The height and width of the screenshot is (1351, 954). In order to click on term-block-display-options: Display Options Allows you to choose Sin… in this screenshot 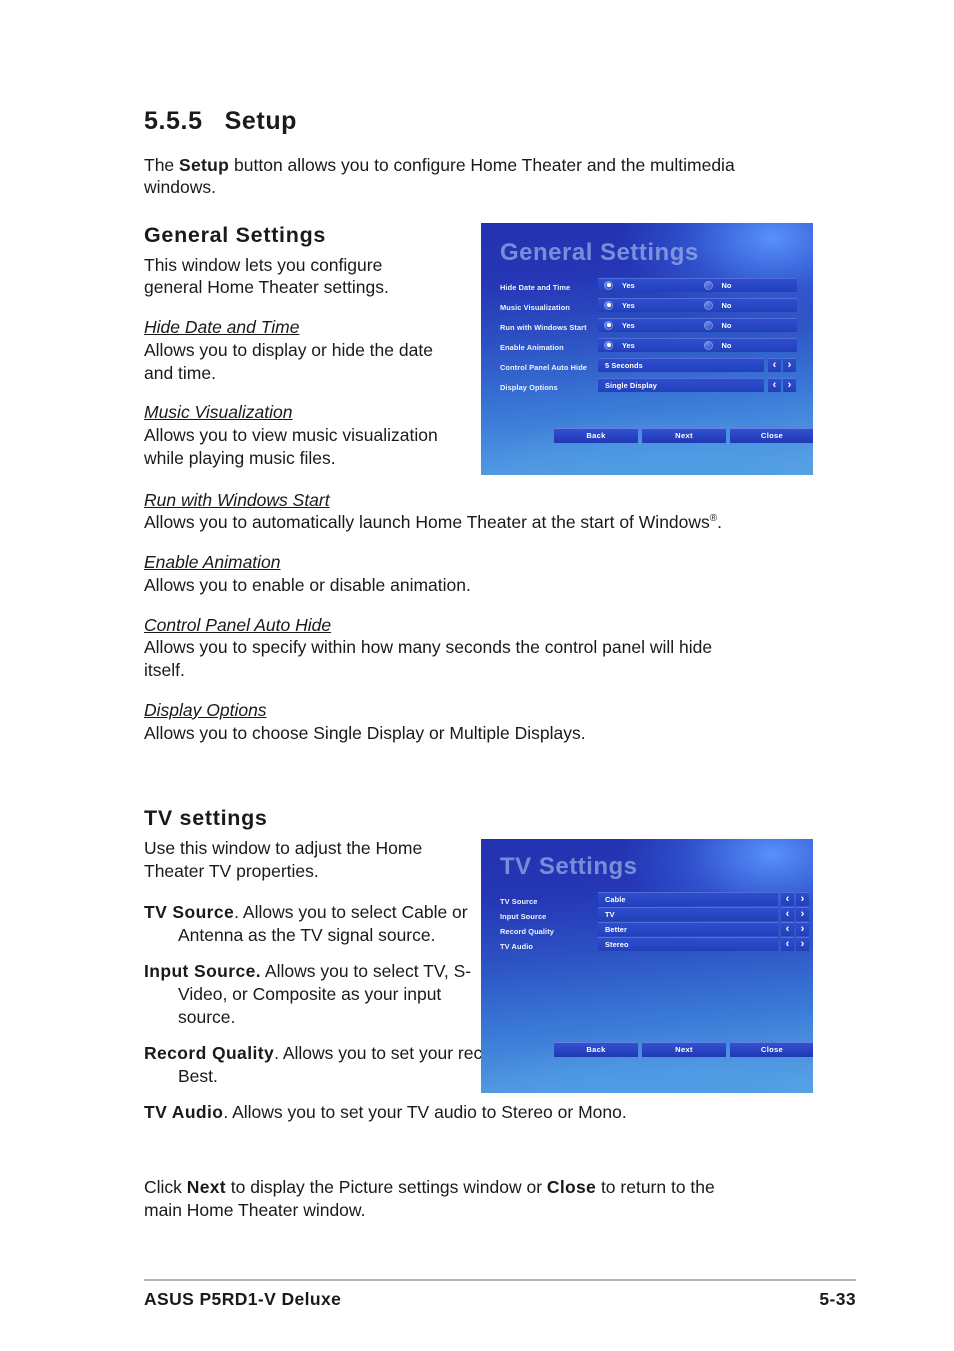, I will do `click(444, 722)`.